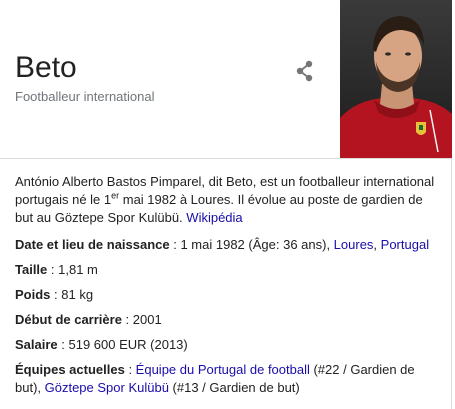 Image resolution: width=455 pixels, height=409 pixels. Describe the element at coordinates (68, 319) in the screenshot. I see `fact-career-start-label: Début de carrière` at that location.